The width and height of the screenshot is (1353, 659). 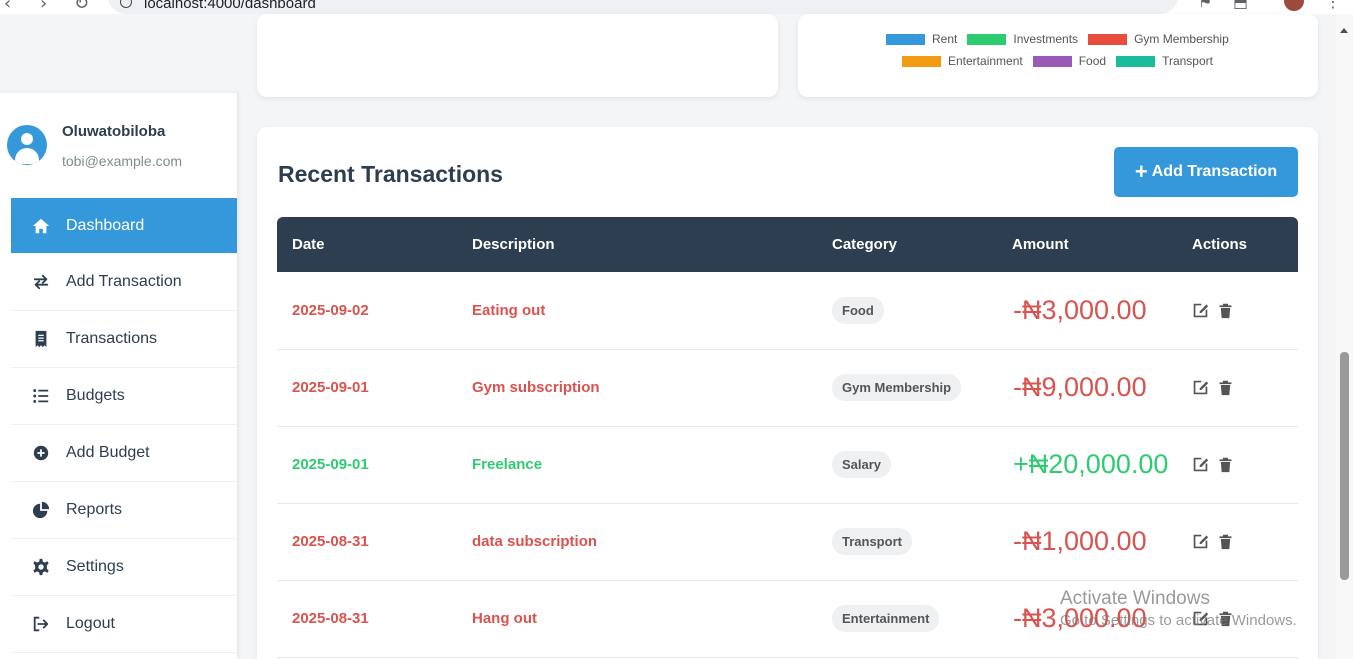 I want to click on legend-item: Investments, so click(x=1022, y=39).